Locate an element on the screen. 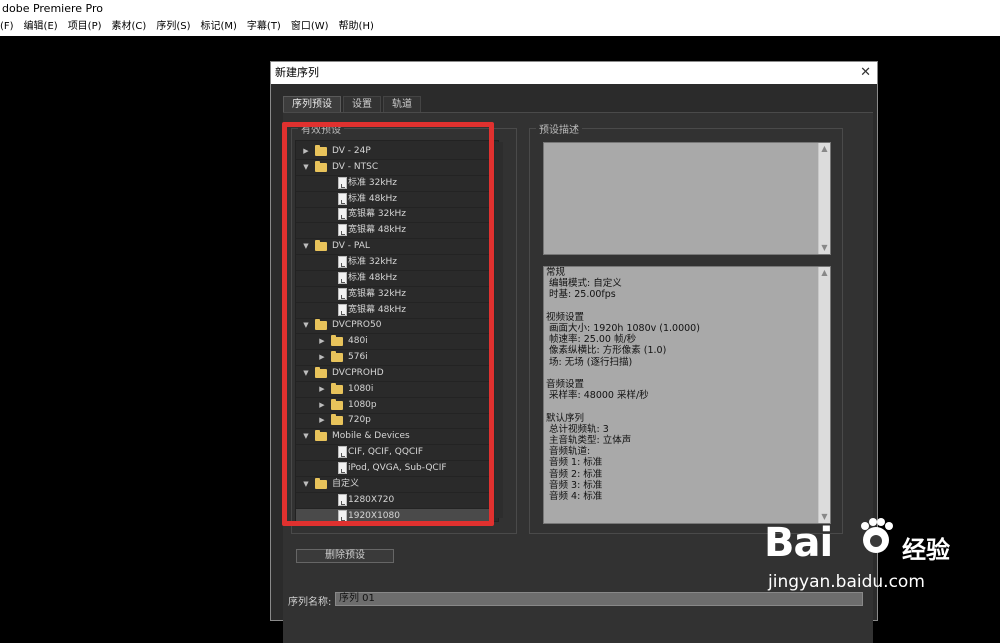 The height and width of the screenshot is (643, 1000). menu-item: 项目(P) is located at coordinates (86, 27).